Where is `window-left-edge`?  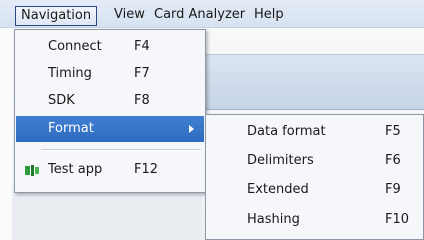
window-left-edge is located at coordinates (6, 120).